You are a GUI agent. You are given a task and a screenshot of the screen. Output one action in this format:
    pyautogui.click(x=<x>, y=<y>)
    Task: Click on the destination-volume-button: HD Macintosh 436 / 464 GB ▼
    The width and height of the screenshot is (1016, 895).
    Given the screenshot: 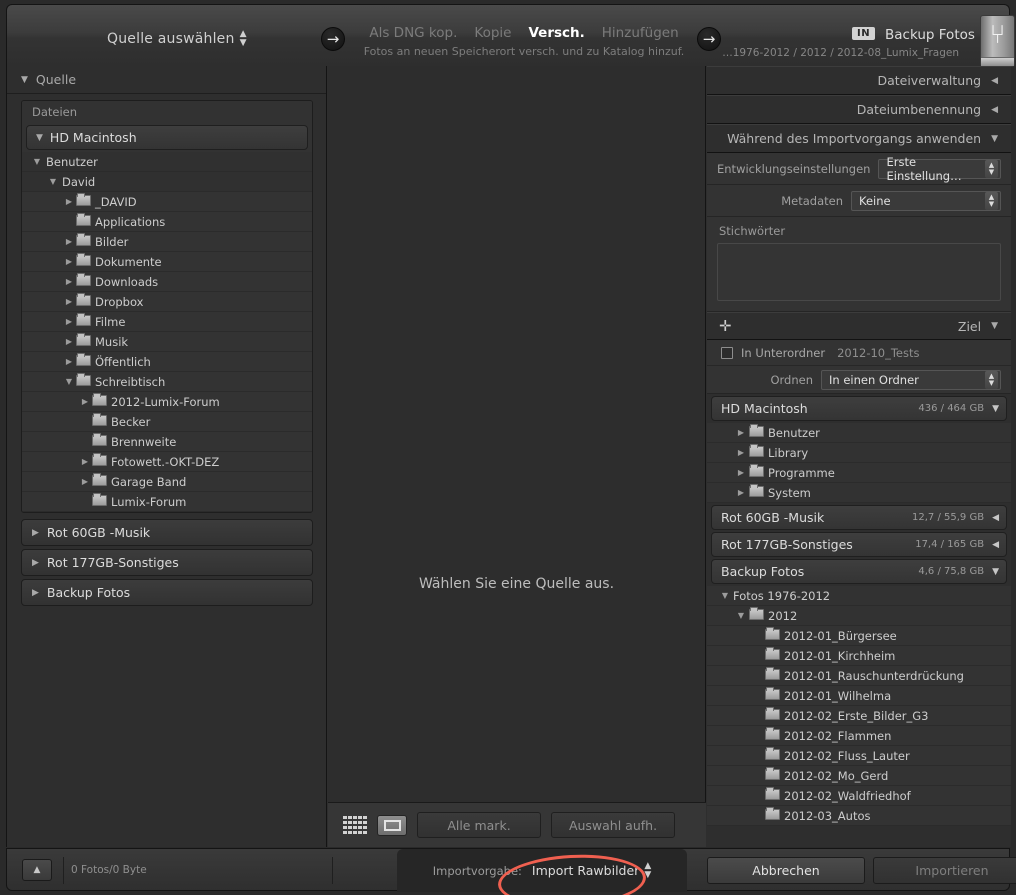 What is the action you would take?
    pyautogui.click(x=859, y=408)
    